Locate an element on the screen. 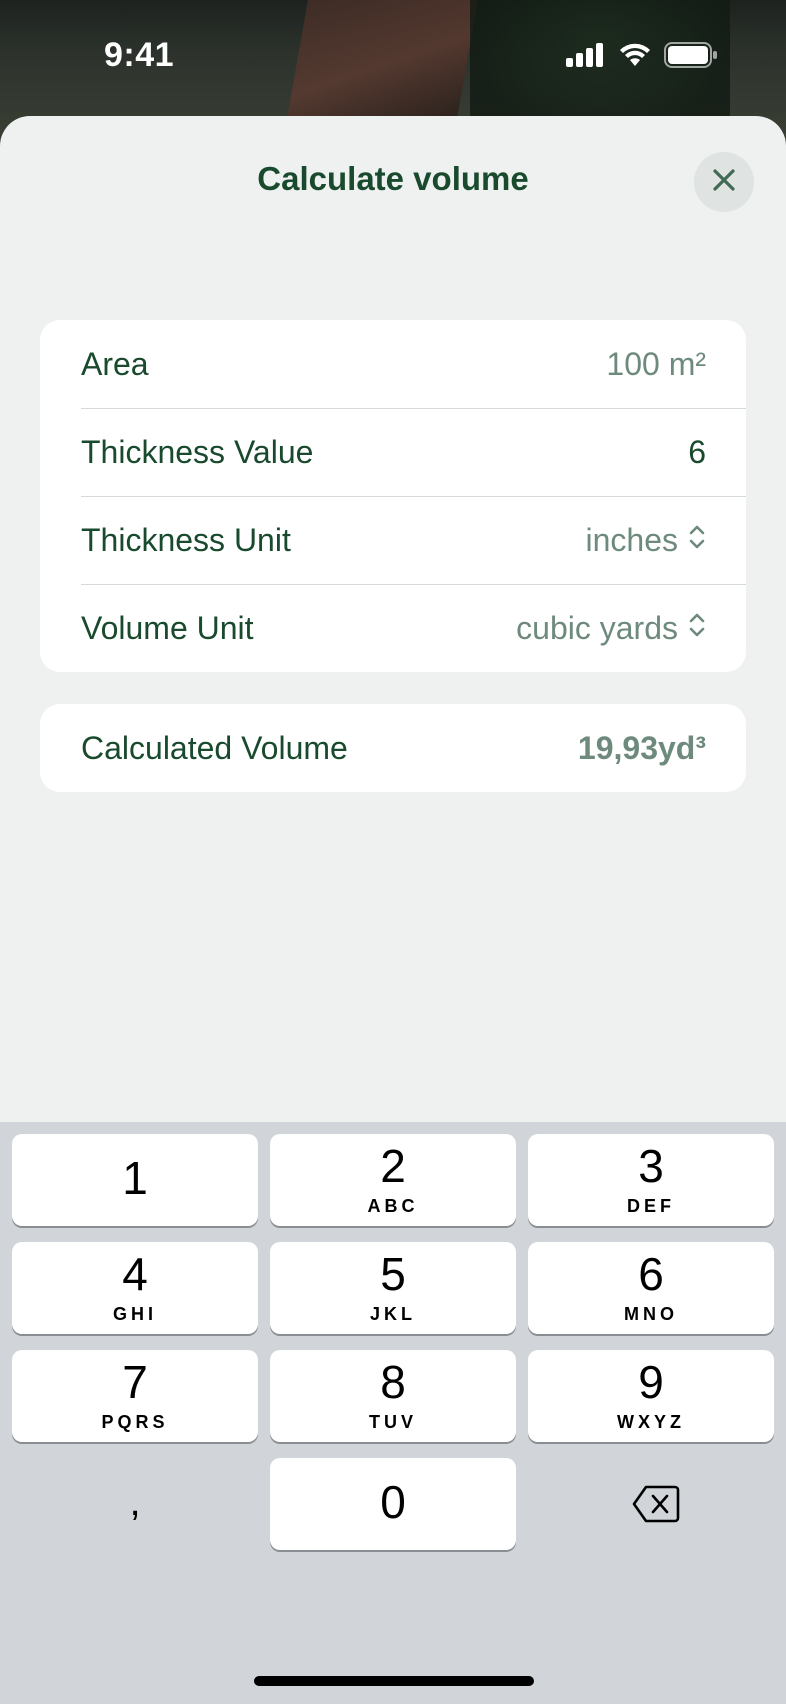 Image resolution: width=786 pixels, height=1704 pixels. home-indicator is located at coordinates (394, 1681).